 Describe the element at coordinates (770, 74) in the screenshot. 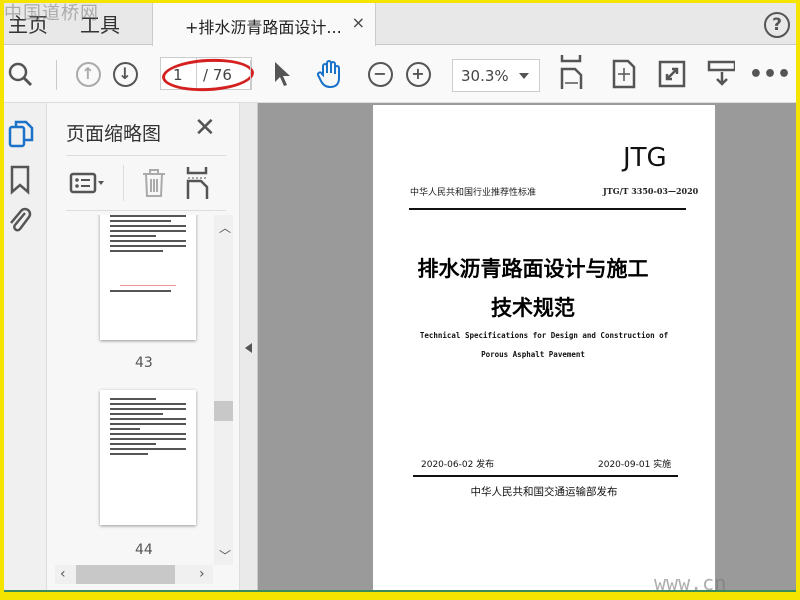

I see `more-options-icon: •••` at that location.